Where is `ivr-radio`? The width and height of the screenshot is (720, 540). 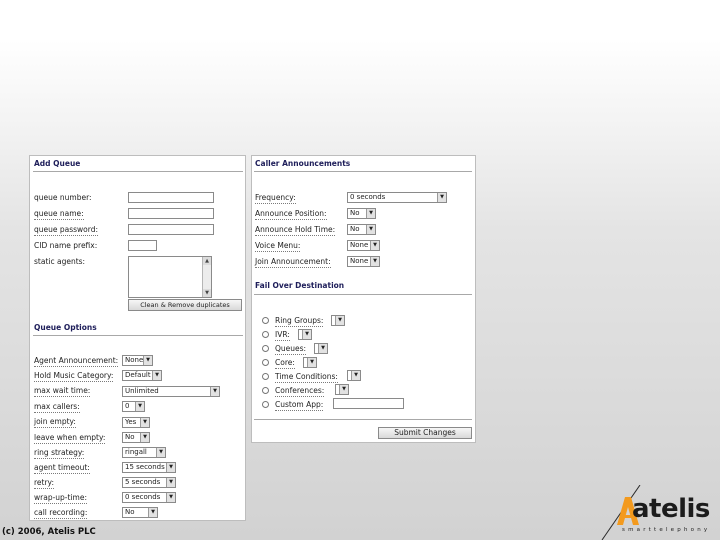 ivr-radio is located at coordinates (265, 334).